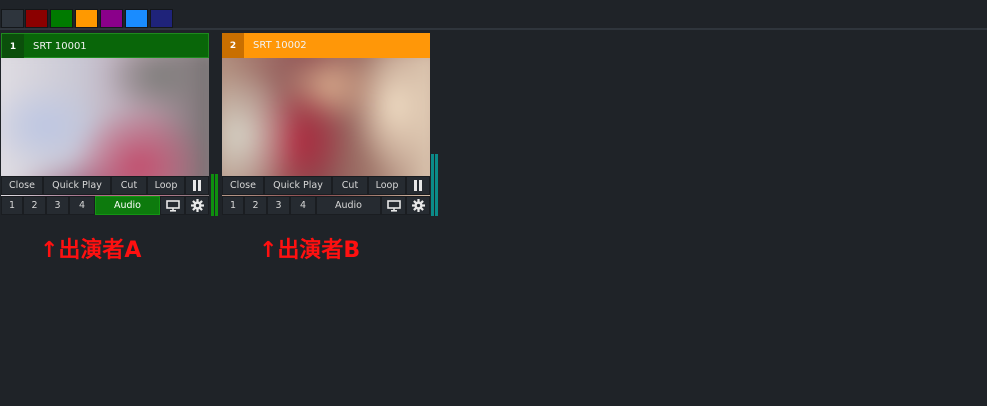 The height and width of the screenshot is (406, 987). I want to click on audio-level-meter-1b, so click(216, 195).